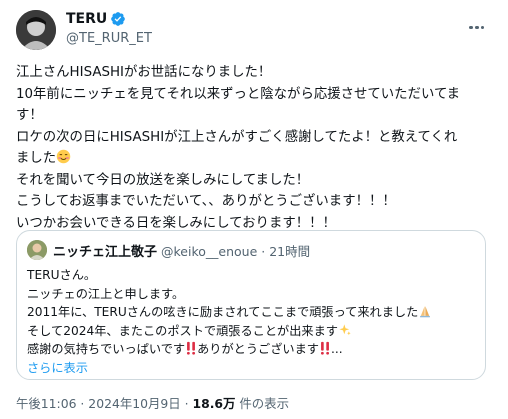 The height and width of the screenshot is (419, 508). Describe the element at coordinates (206, 201) in the screenshot. I see `tweet-line: こうしてお返事までいただいて、、ありがとうございます！！！` at that location.